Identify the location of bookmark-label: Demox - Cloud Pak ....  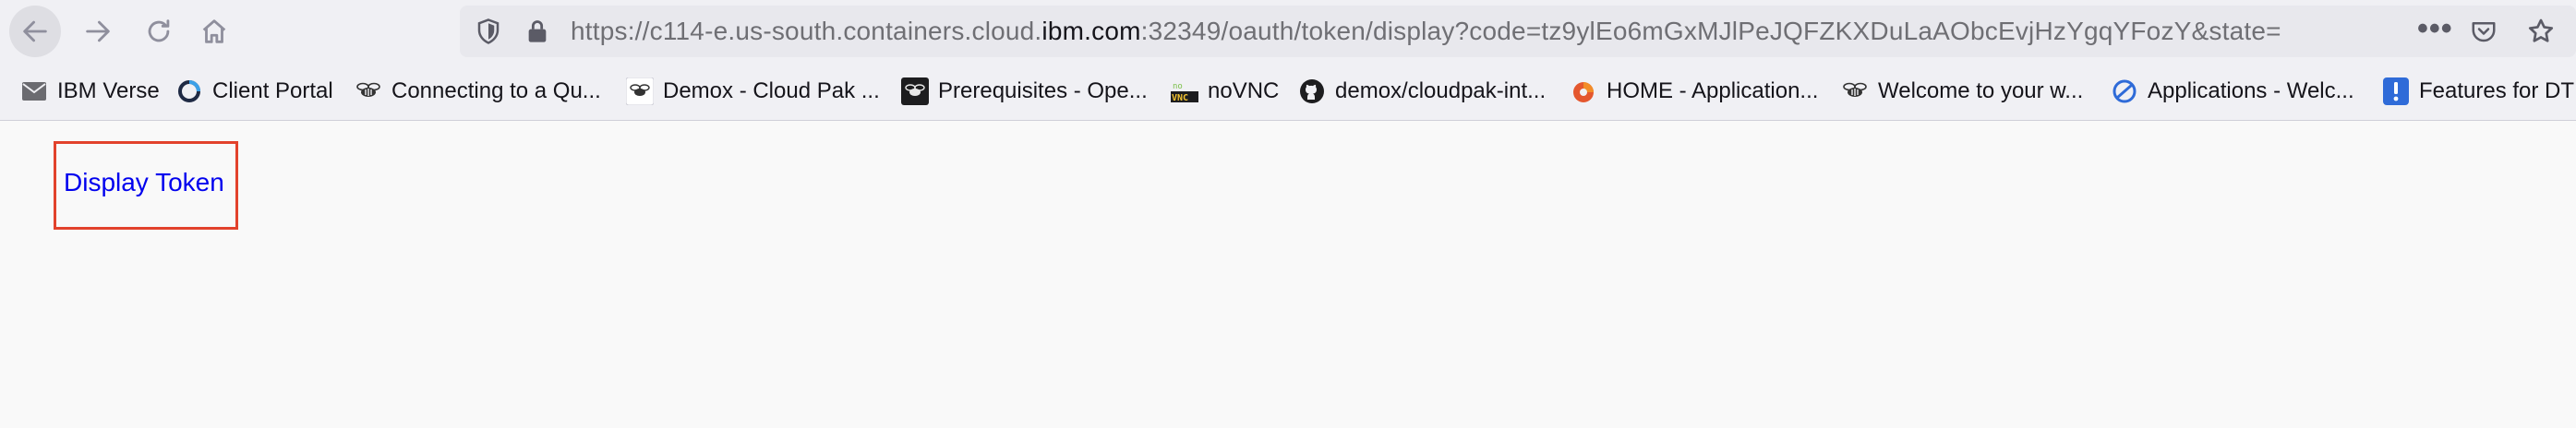
(771, 90).